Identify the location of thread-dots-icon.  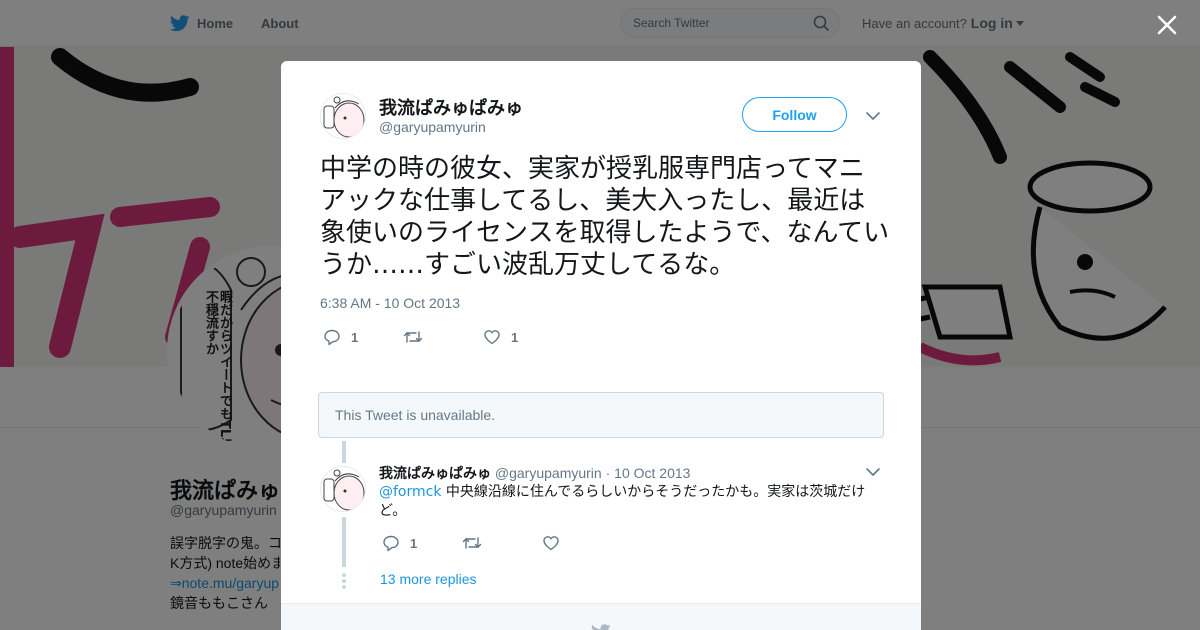
(344, 581).